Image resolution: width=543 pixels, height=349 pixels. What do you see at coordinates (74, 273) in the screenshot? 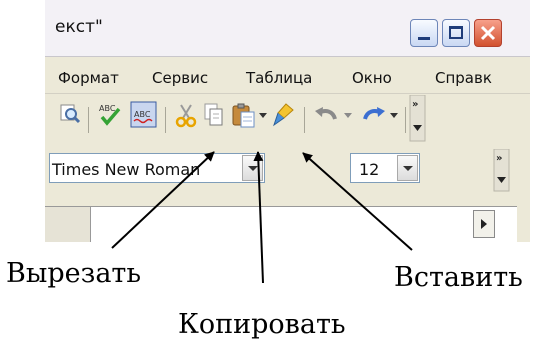
I see `cut-callout-label: Вырезать` at bounding box center [74, 273].